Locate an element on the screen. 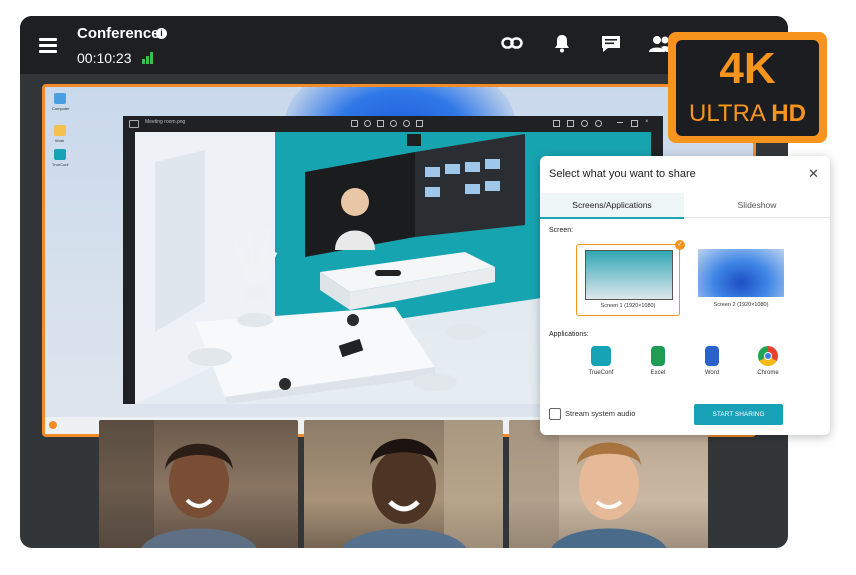  badge-ultra-text: ULTRA is located at coordinates (730, 113).